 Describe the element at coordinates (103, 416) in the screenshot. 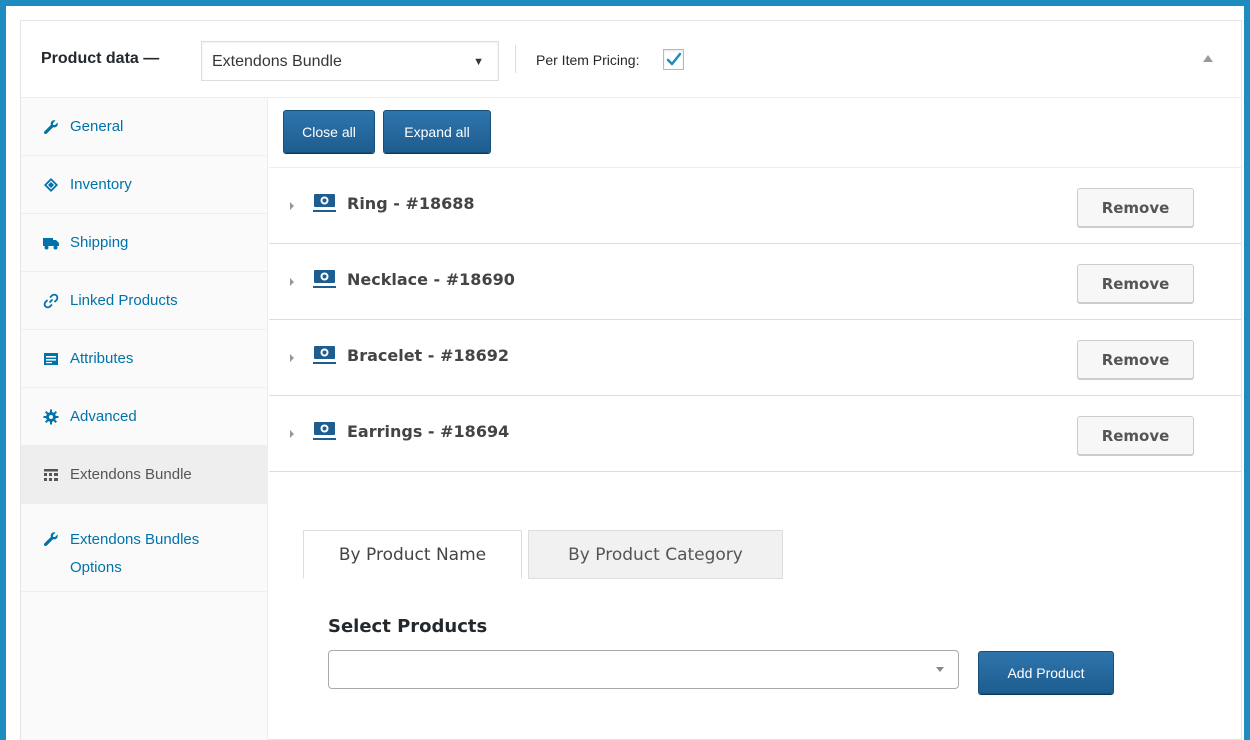

I see `sidebar-item-label: Advanced` at that location.